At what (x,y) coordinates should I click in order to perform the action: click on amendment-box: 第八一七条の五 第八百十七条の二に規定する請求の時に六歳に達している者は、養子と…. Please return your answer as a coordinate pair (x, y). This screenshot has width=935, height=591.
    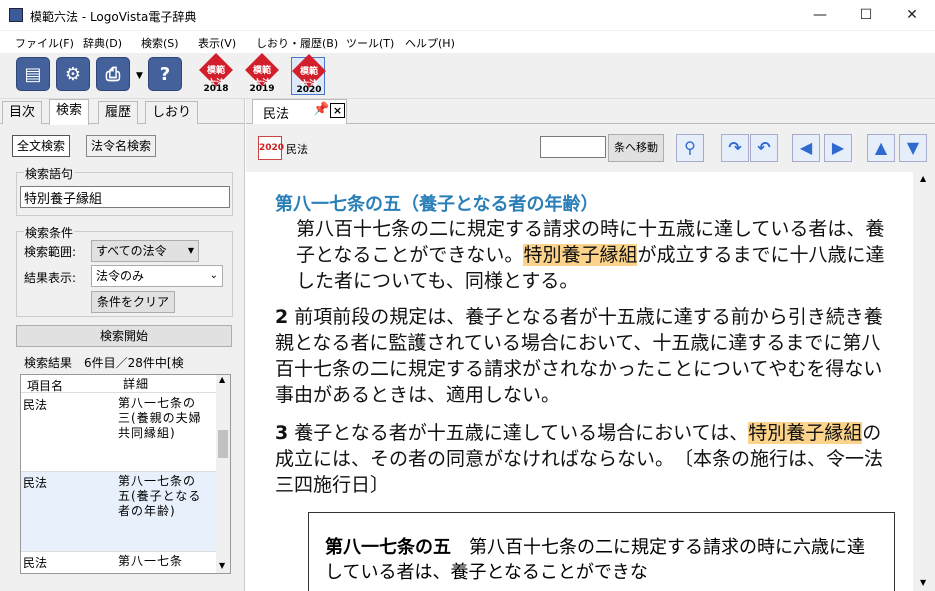
    Looking at the image, I should click on (601, 551).